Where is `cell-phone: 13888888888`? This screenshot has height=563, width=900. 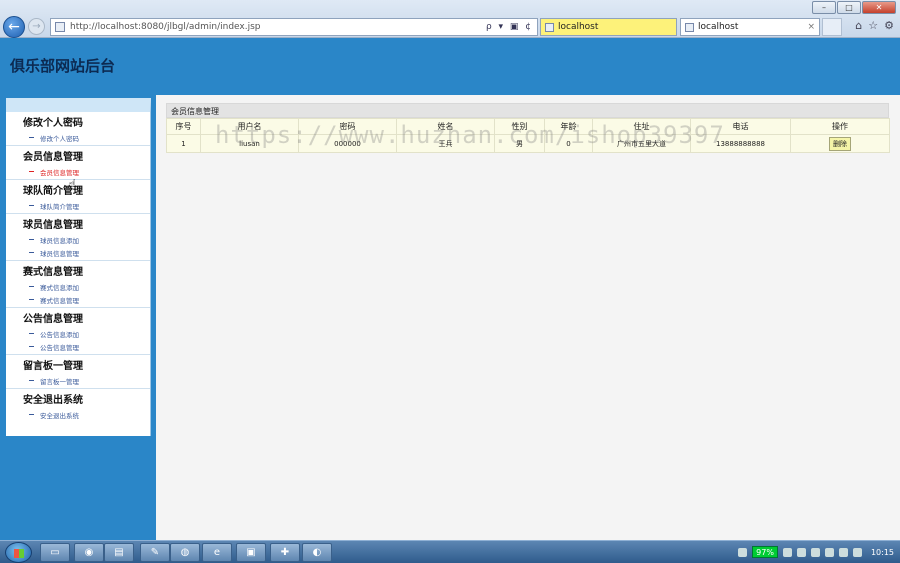 cell-phone: 13888888888 is located at coordinates (740, 143).